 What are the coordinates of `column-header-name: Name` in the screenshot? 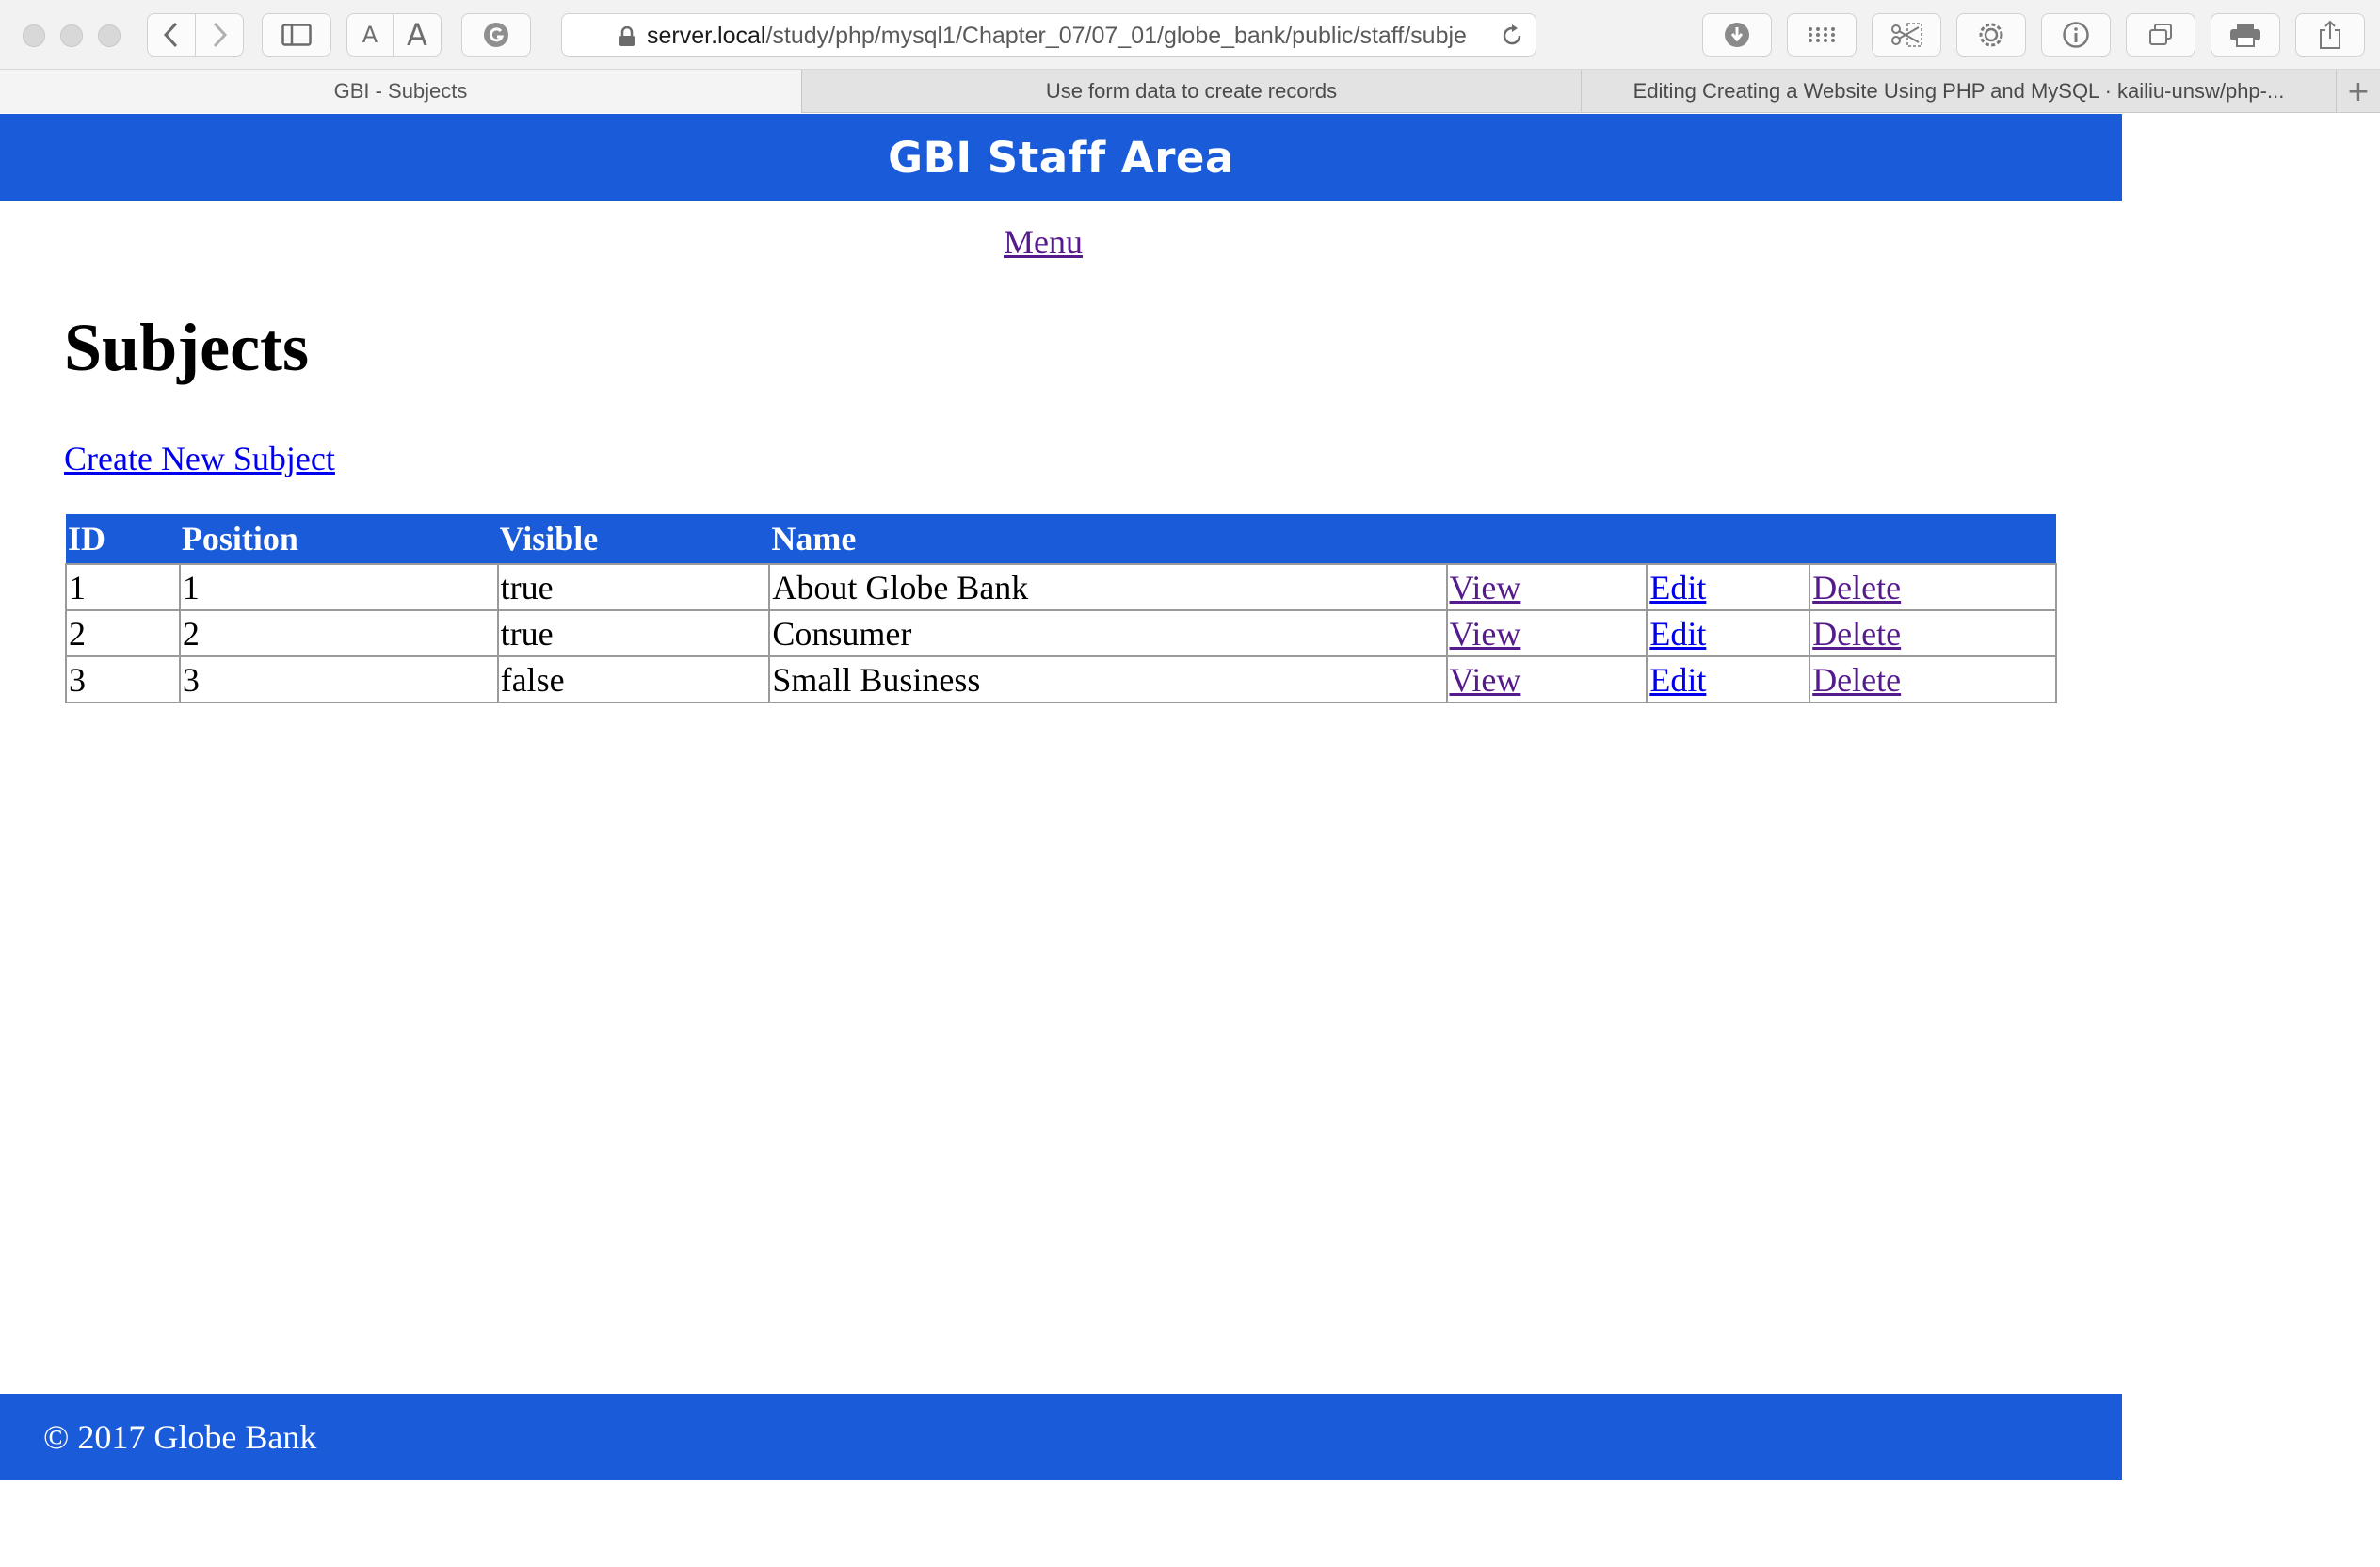 It's located at (1108, 539).